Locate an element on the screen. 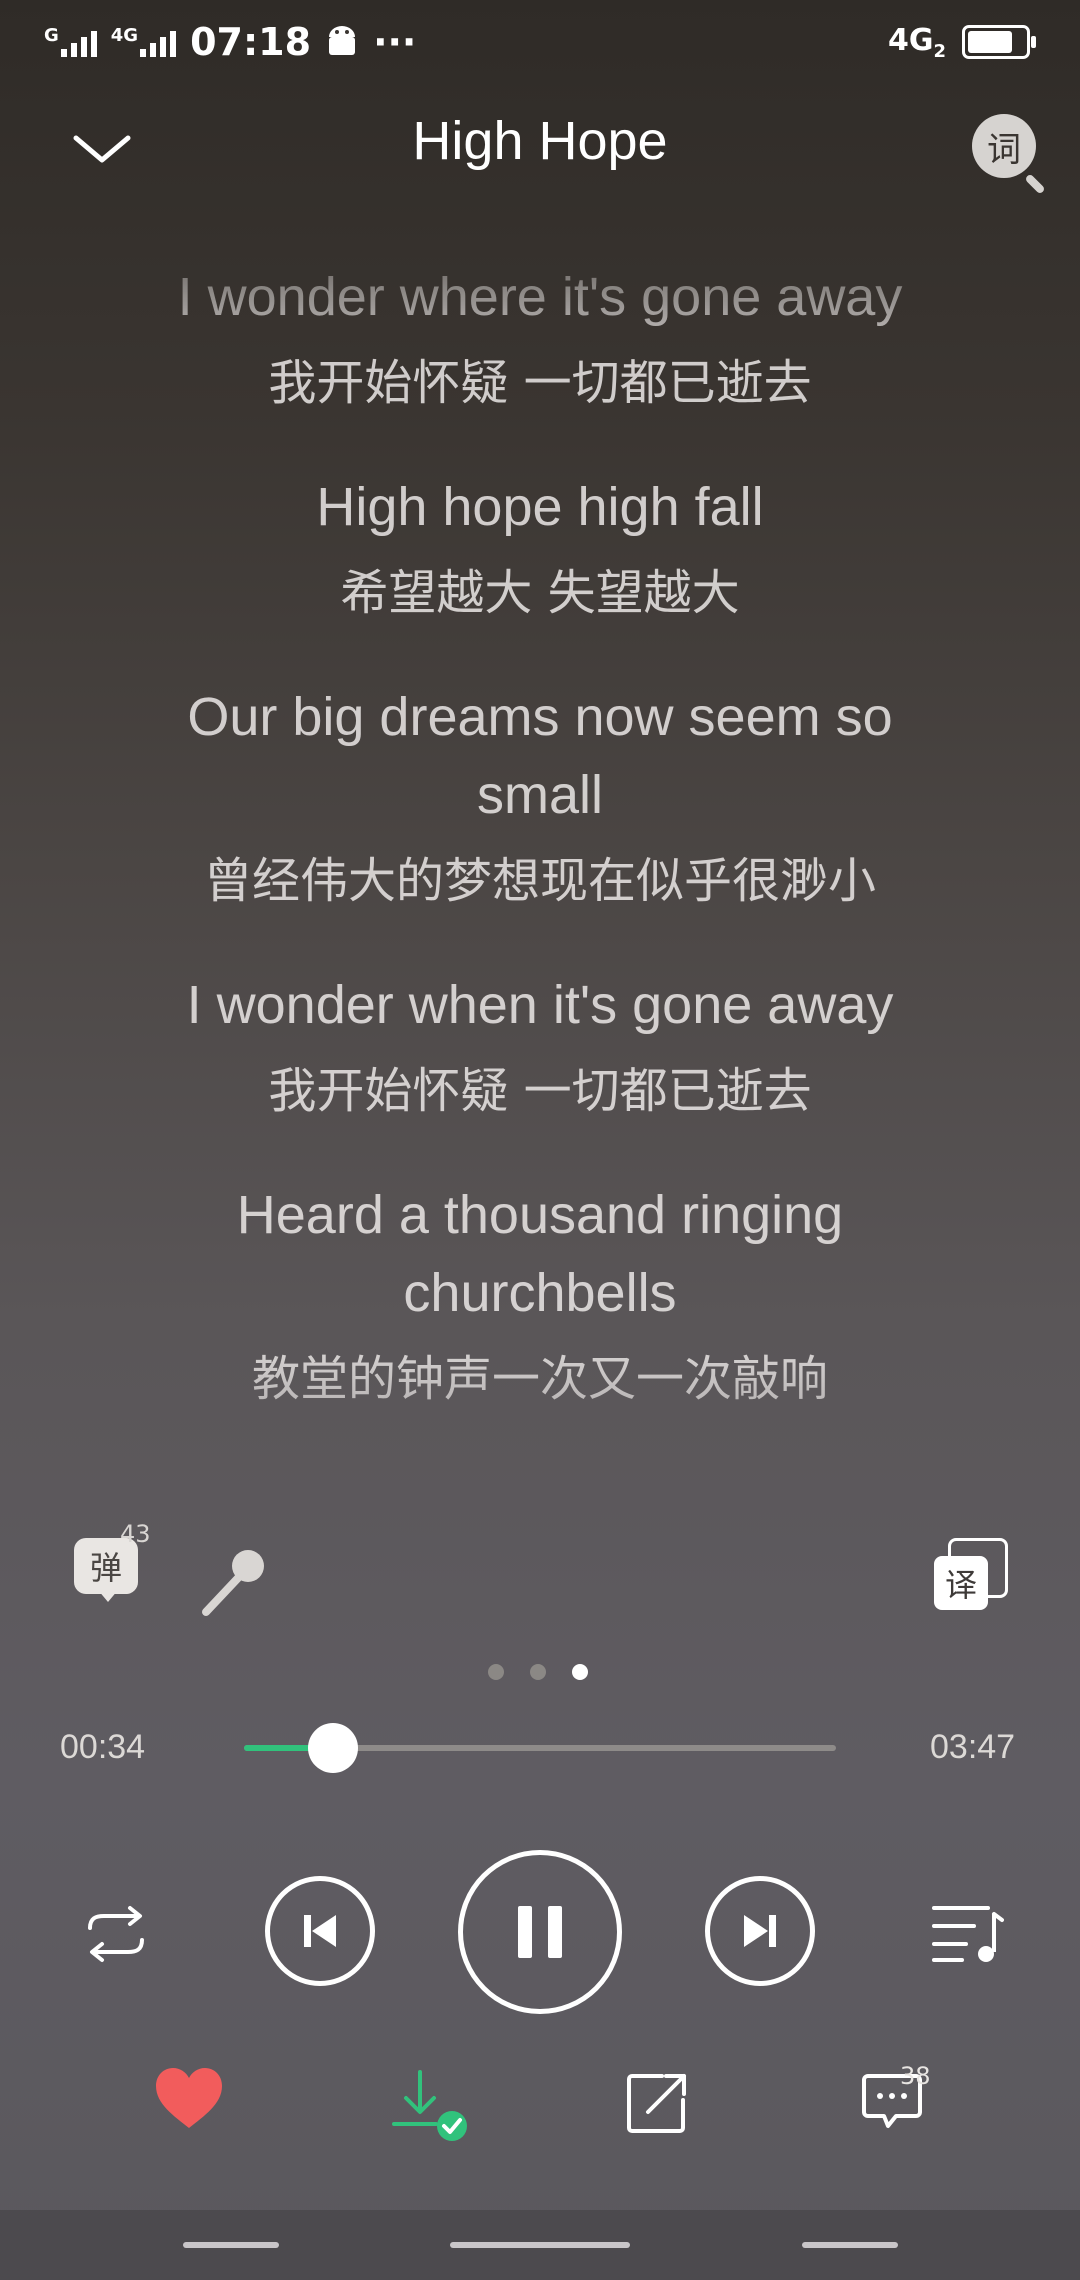 This screenshot has height=2280, width=1080. lyric-search-glyph: 词 is located at coordinates (1004, 146).